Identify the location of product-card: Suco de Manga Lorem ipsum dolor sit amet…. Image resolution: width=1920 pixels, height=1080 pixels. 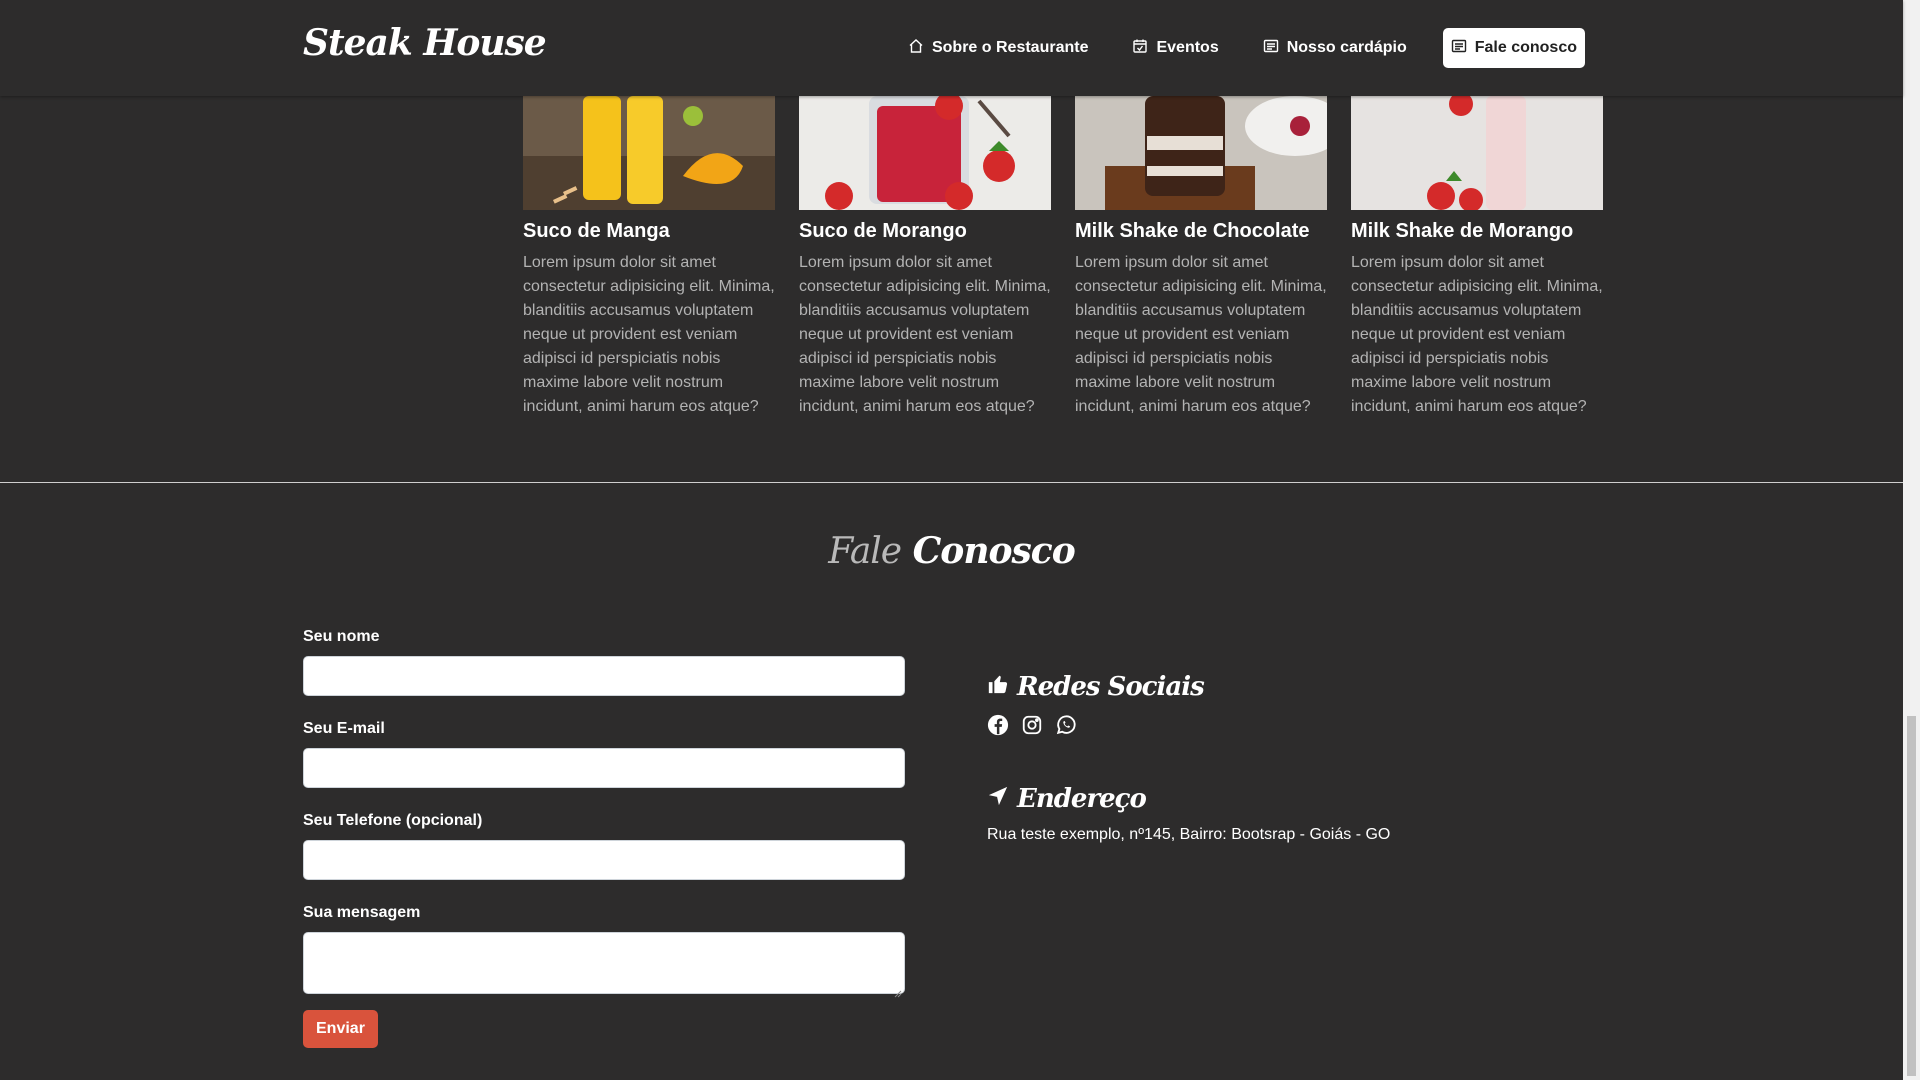
(649, 257).